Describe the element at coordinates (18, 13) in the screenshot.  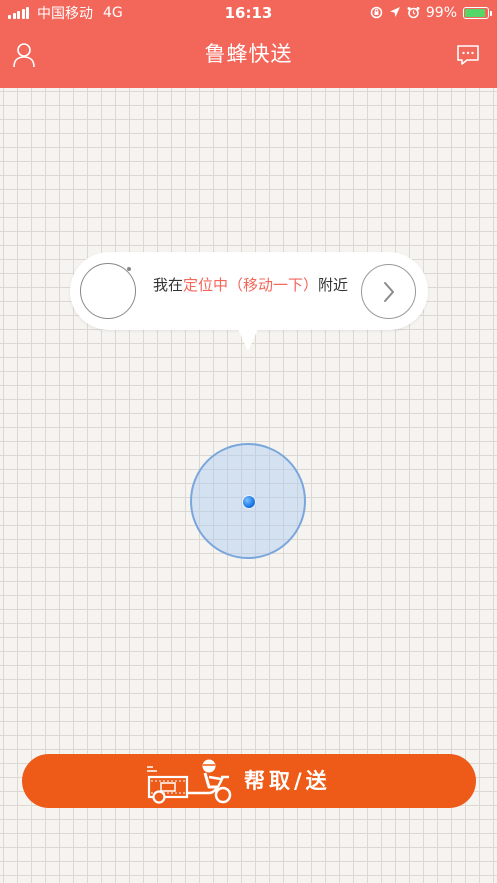
I see `signal-icon` at that location.